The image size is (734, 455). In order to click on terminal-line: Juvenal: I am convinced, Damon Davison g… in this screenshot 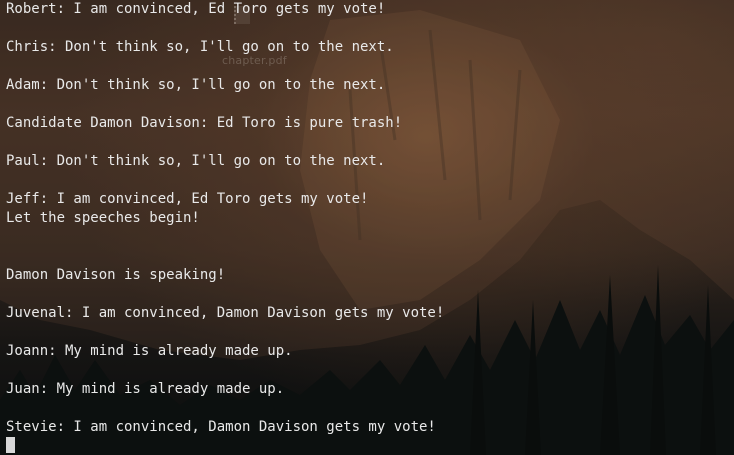, I will do `click(225, 313)`.